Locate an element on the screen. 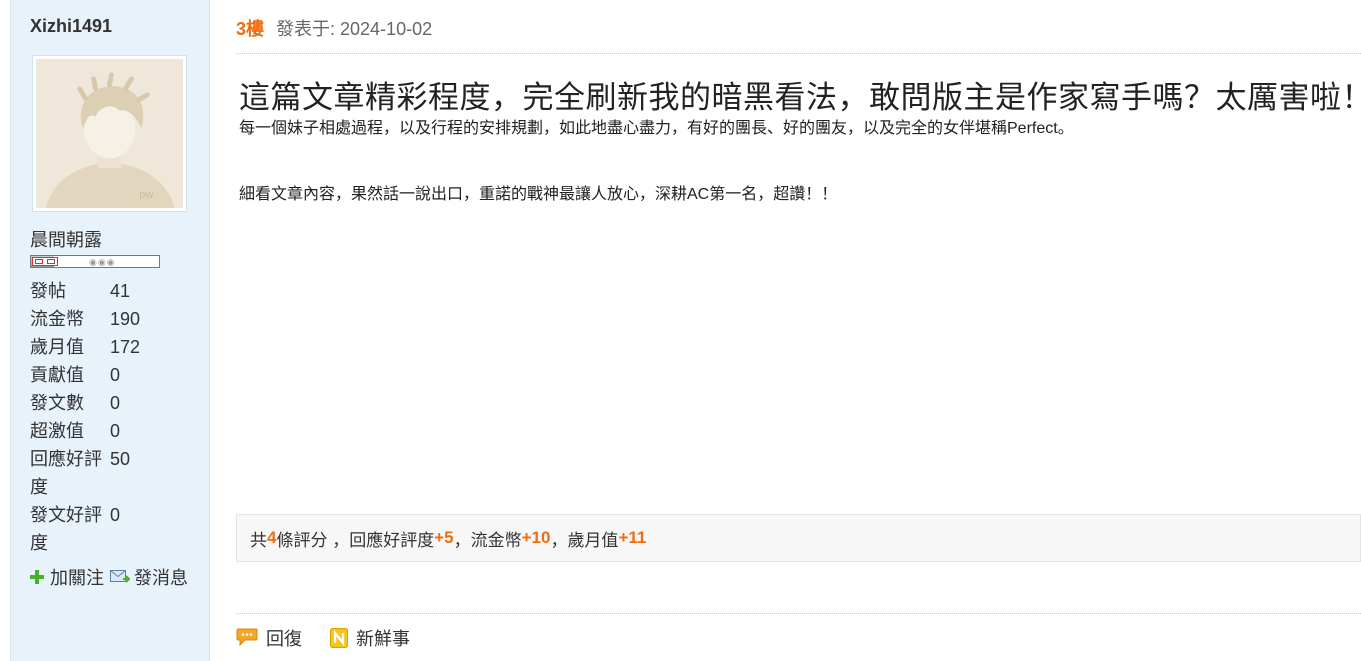 This screenshot has width=1361, height=661. post-actions: 回復 新鮮事 is located at coordinates (337, 638).